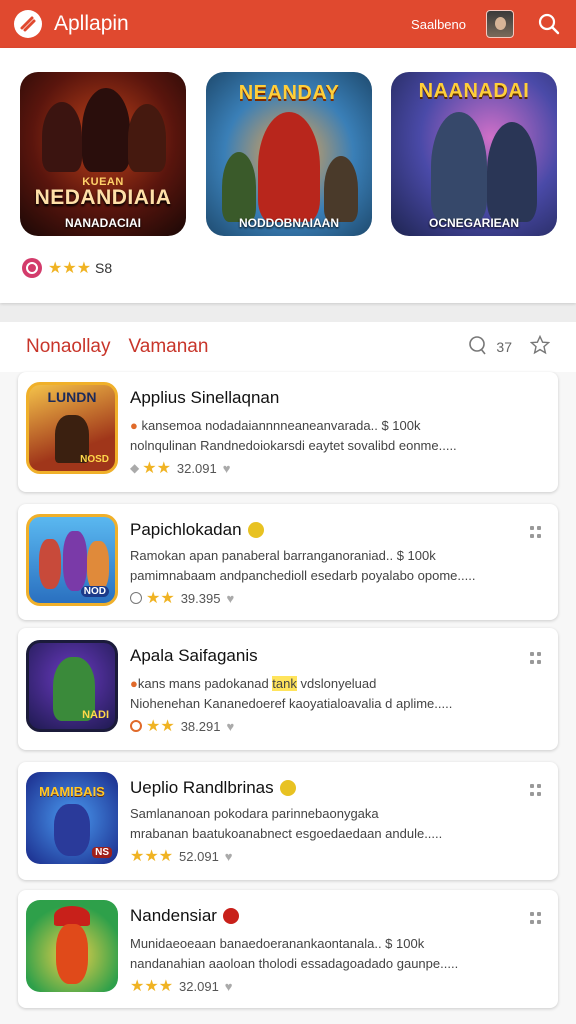 This screenshot has width=576, height=1024. I want to click on app-icon: NOD, so click(72, 560).